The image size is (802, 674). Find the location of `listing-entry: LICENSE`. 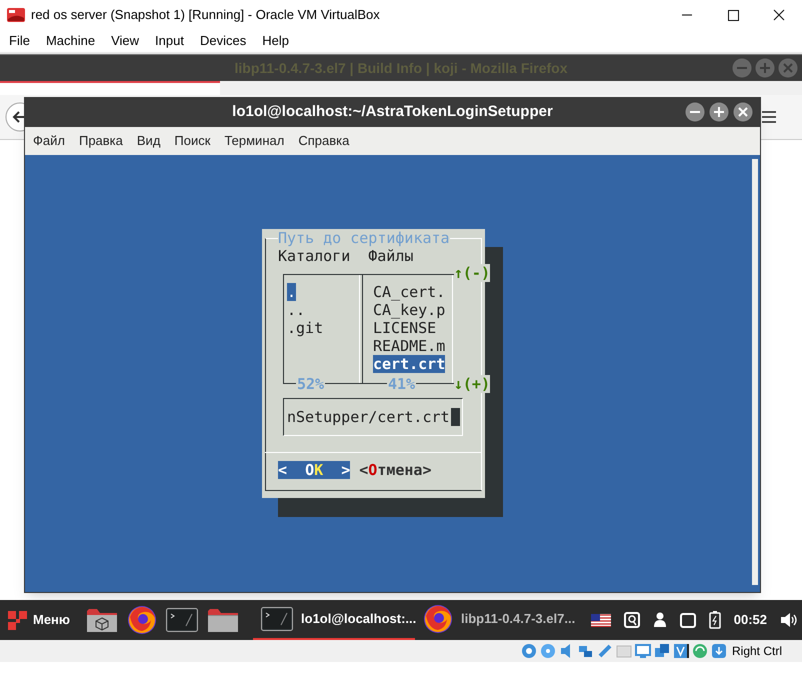

listing-entry: LICENSE is located at coordinates (404, 328).